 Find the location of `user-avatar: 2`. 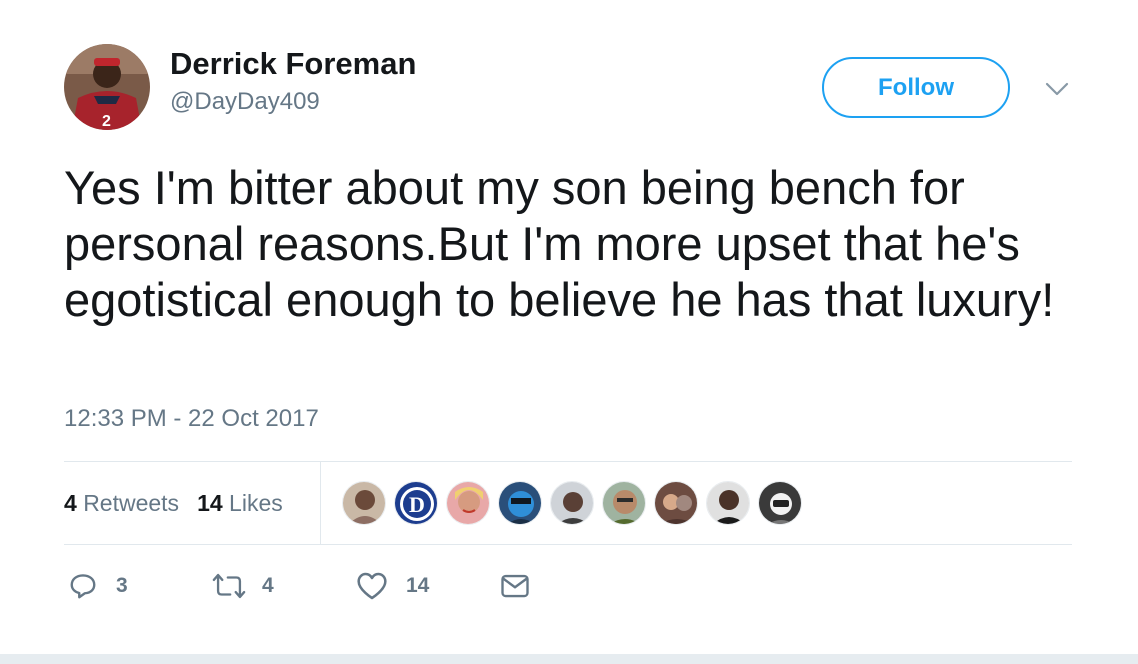

user-avatar: 2 is located at coordinates (107, 87).